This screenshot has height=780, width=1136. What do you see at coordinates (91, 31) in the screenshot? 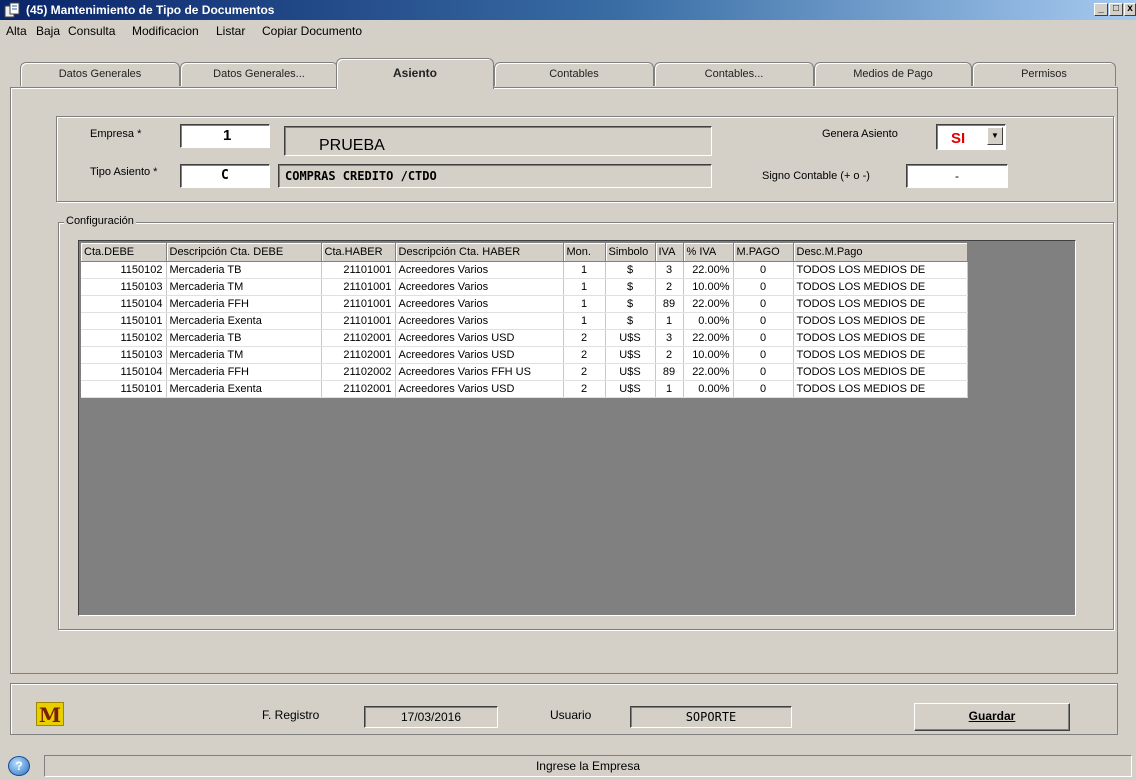
I see `menu-consulta: Consulta` at bounding box center [91, 31].